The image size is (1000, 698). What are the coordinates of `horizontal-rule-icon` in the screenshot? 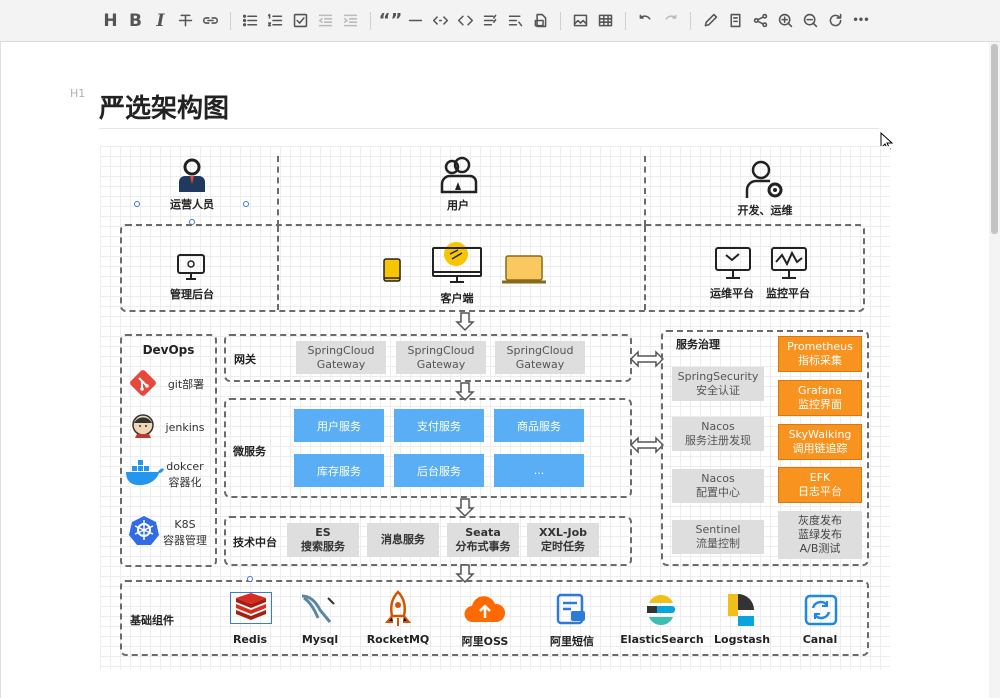 It's located at (415, 20).